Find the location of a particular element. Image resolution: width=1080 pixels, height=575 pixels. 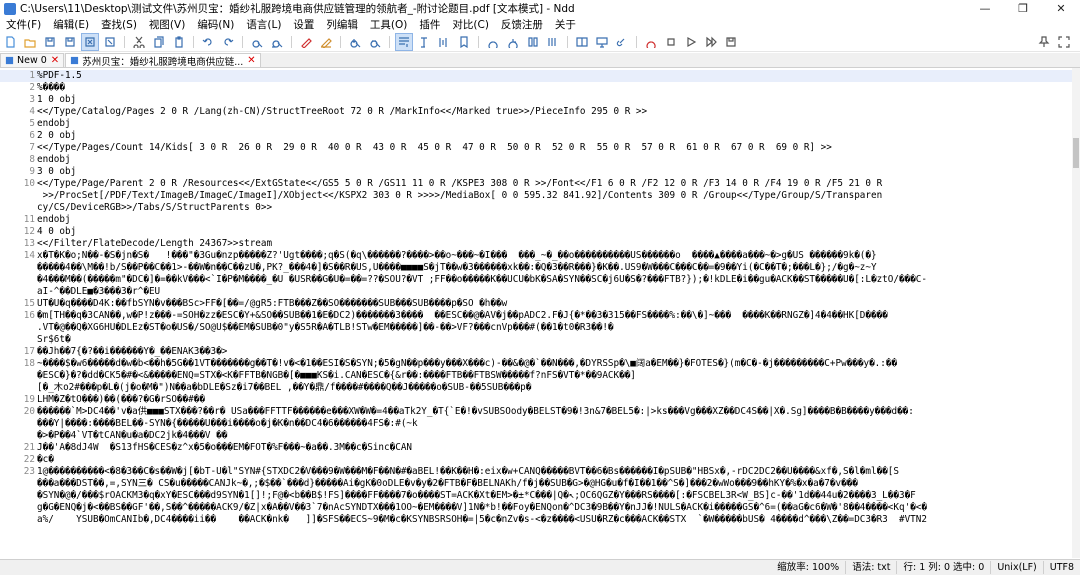

word-wrap-button is located at coordinates (404, 42).